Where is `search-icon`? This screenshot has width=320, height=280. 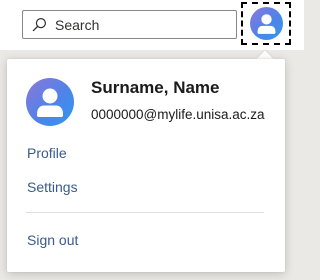
search-icon is located at coordinates (39, 25).